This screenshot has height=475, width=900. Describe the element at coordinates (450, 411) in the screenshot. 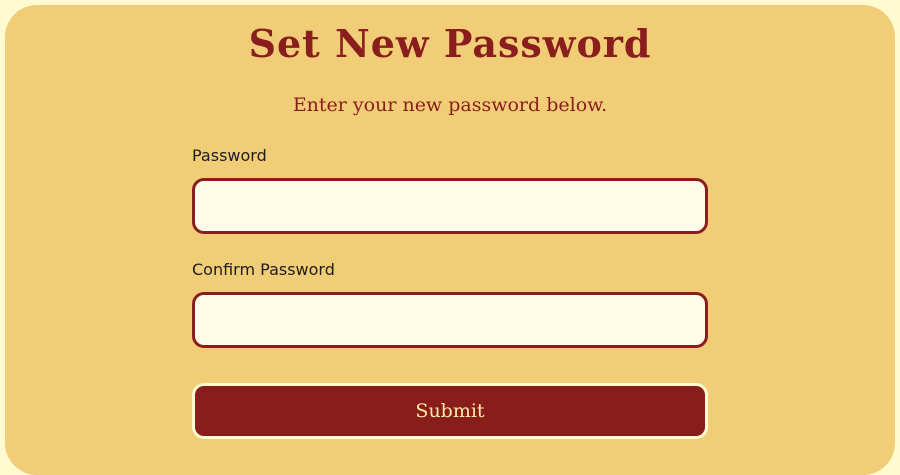

I see `submit-button: Submit` at that location.